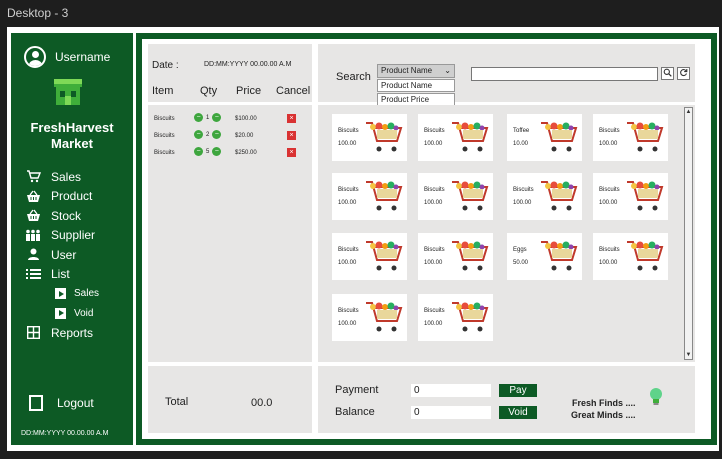  Describe the element at coordinates (353, 77) in the screenshot. I see `search-label: Search` at that location.